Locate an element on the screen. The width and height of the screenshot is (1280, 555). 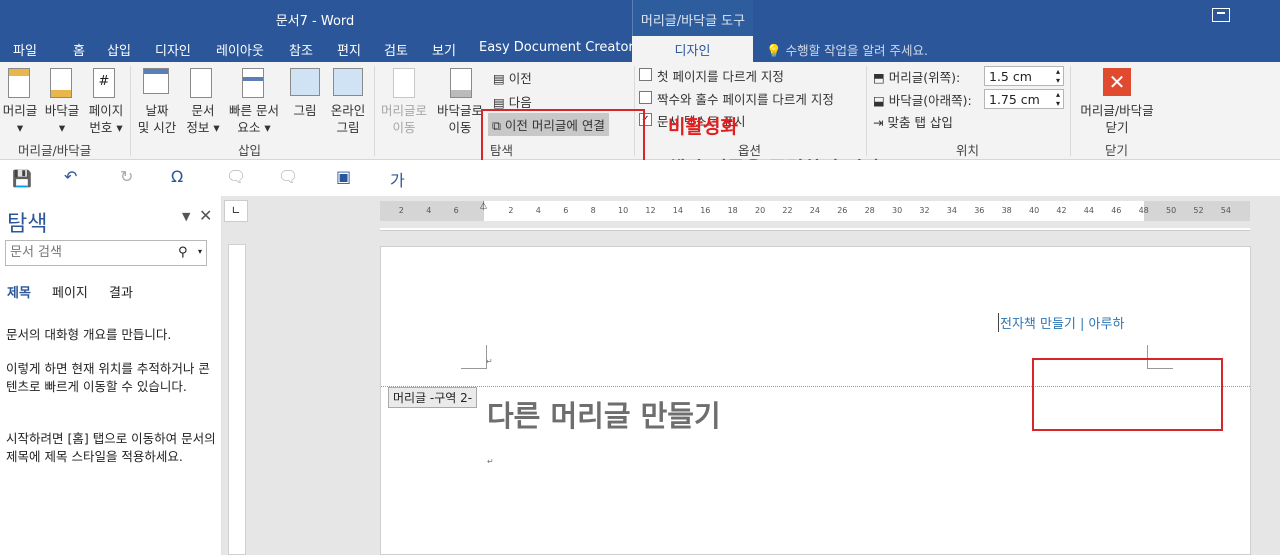
alignment-tab-icon: ⇥ is located at coordinates (878, 122).